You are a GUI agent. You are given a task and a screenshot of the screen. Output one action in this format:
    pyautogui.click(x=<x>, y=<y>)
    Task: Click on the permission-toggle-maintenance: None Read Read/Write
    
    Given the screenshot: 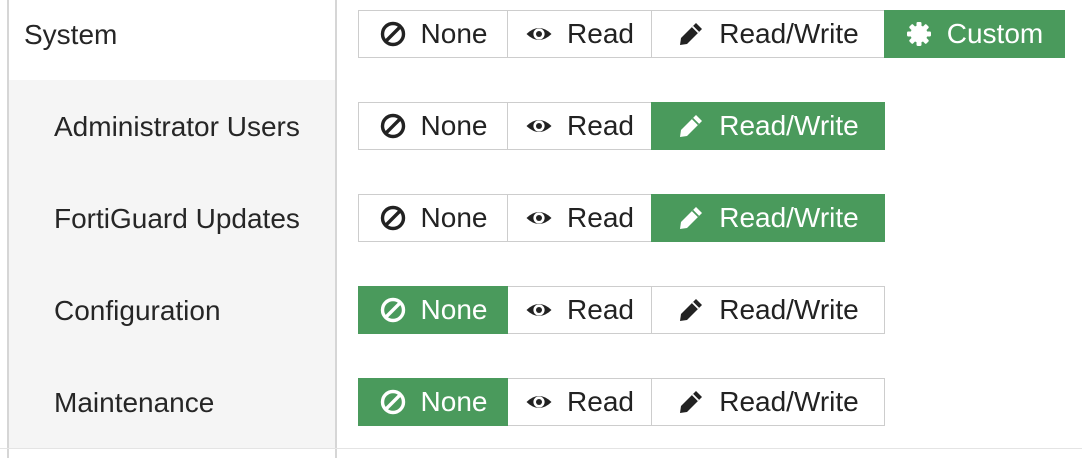 What is the action you would take?
    pyautogui.click(x=621, y=402)
    